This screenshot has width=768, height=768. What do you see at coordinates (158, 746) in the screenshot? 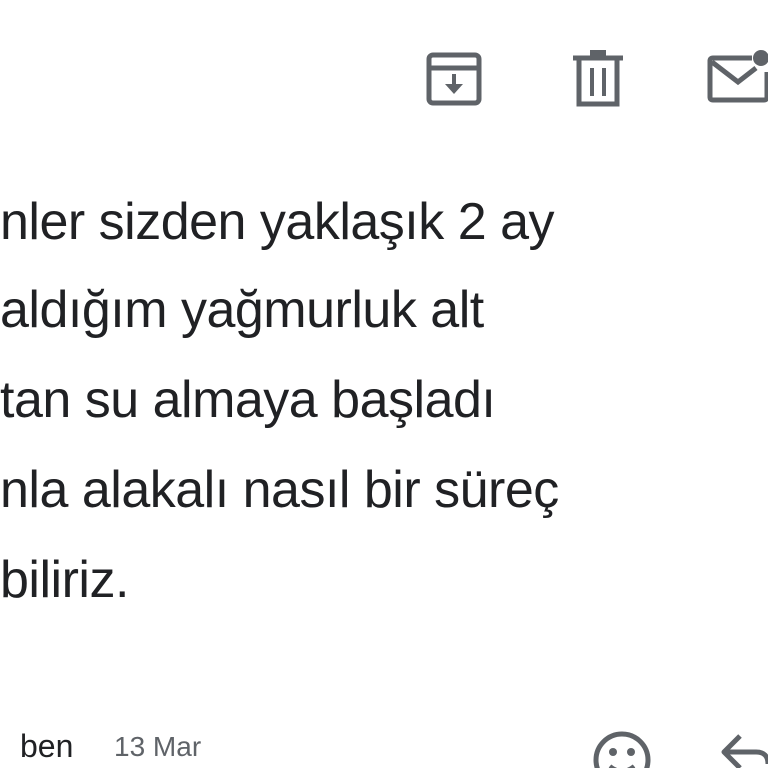
I see `message-date: 13 Mar` at bounding box center [158, 746].